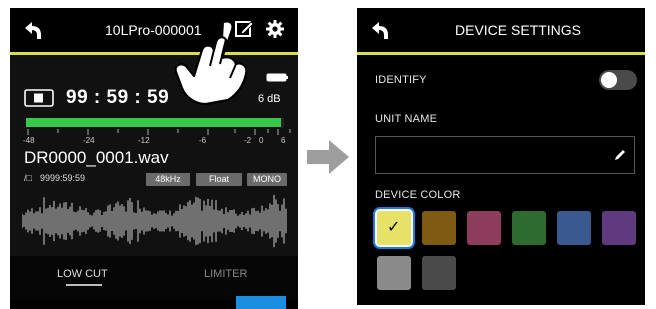  I want to click on file-icon: /□, so click(28, 178).